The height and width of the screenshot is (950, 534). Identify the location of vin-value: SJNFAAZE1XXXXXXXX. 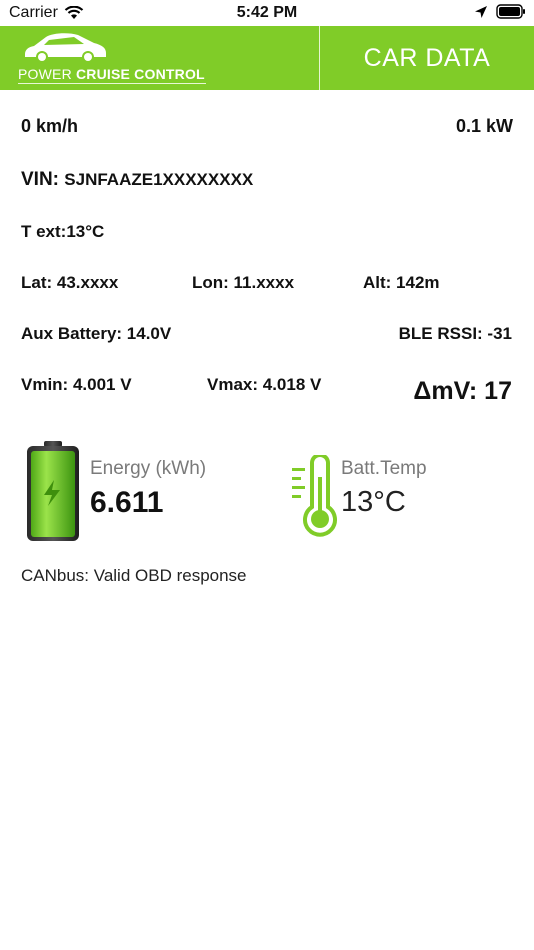
(159, 179).